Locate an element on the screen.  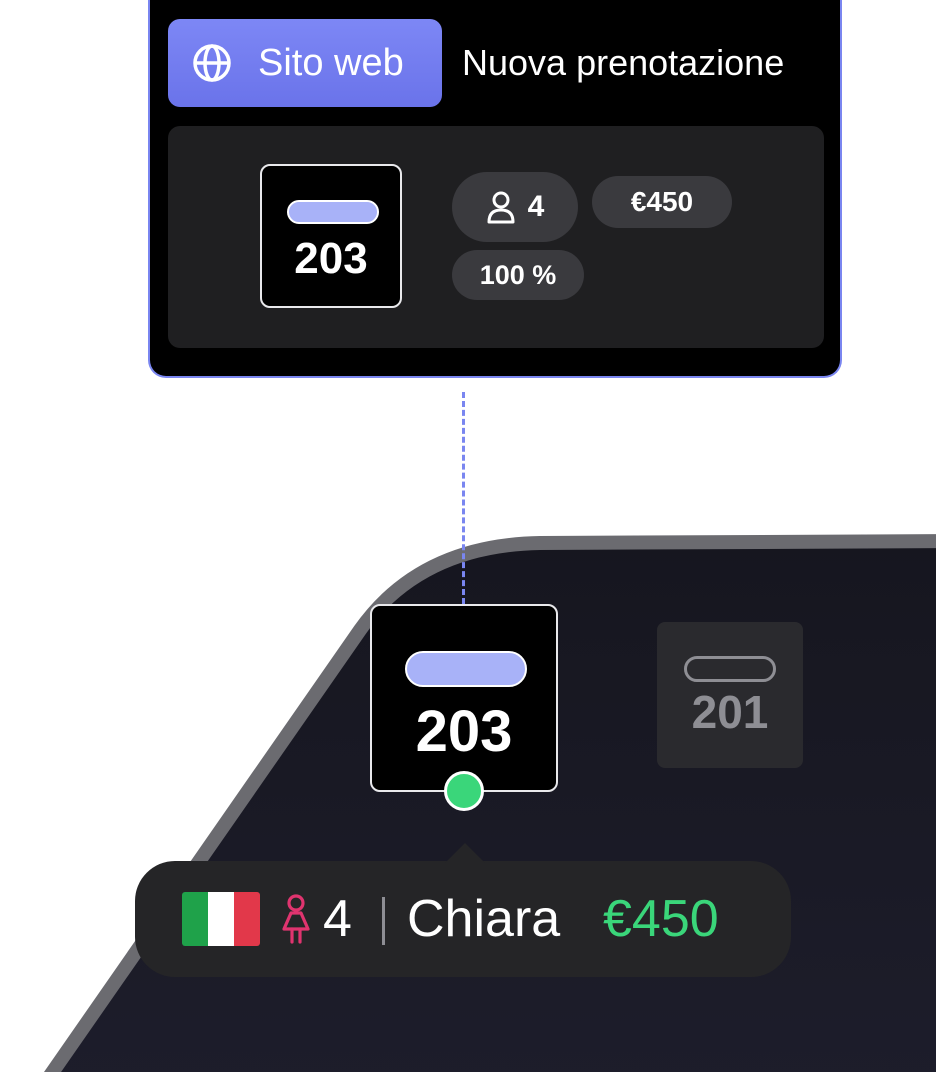
guest-tag: 4 Chiara €450 is located at coordinates (463, 910).